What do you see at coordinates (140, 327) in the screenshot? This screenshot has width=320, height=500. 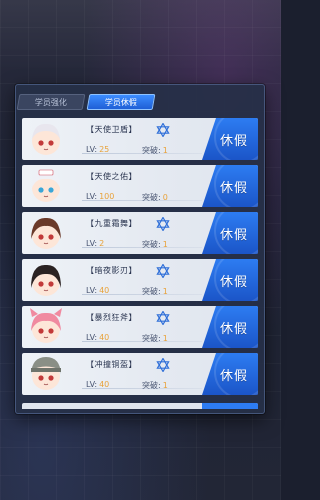 I see `student-card: 【暴烈狂斧】 LV: 40 突破: 1 休假` at bounding box center [140, 327].